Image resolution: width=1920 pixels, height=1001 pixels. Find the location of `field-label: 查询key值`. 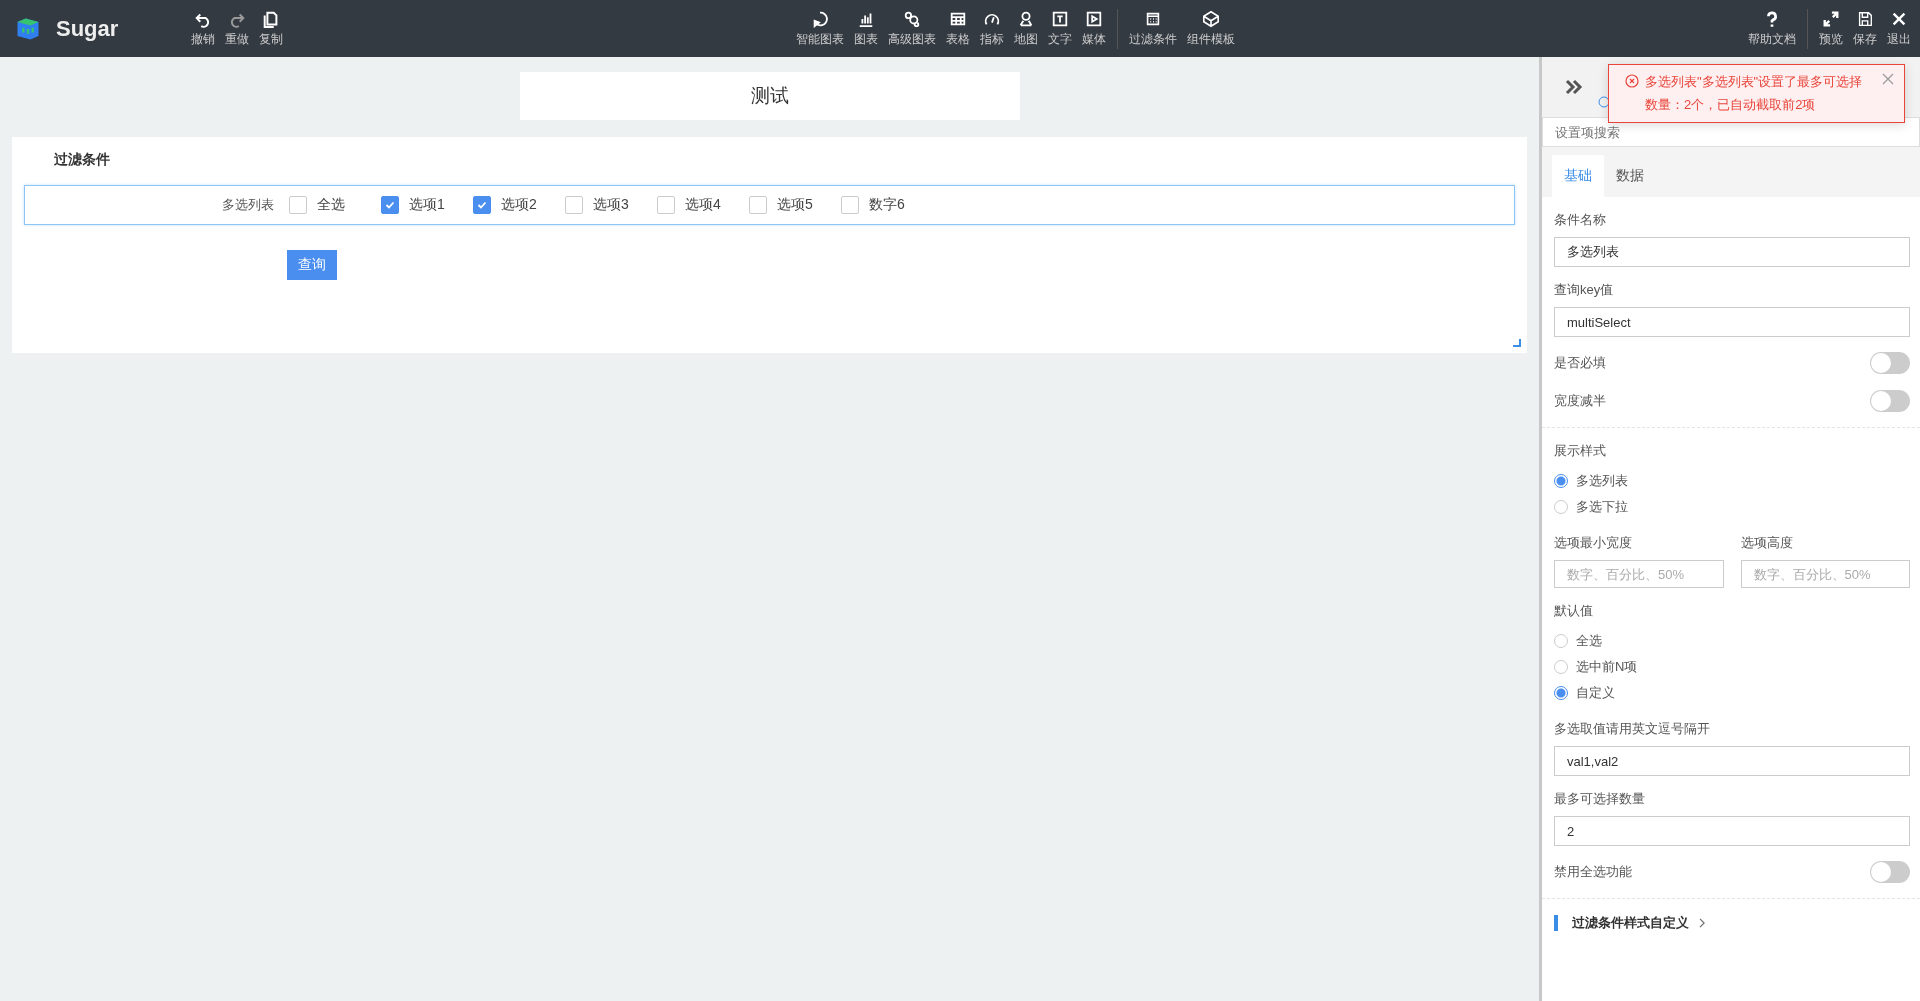

field-label: 查询key值 is located at coordinates (1584, 290).